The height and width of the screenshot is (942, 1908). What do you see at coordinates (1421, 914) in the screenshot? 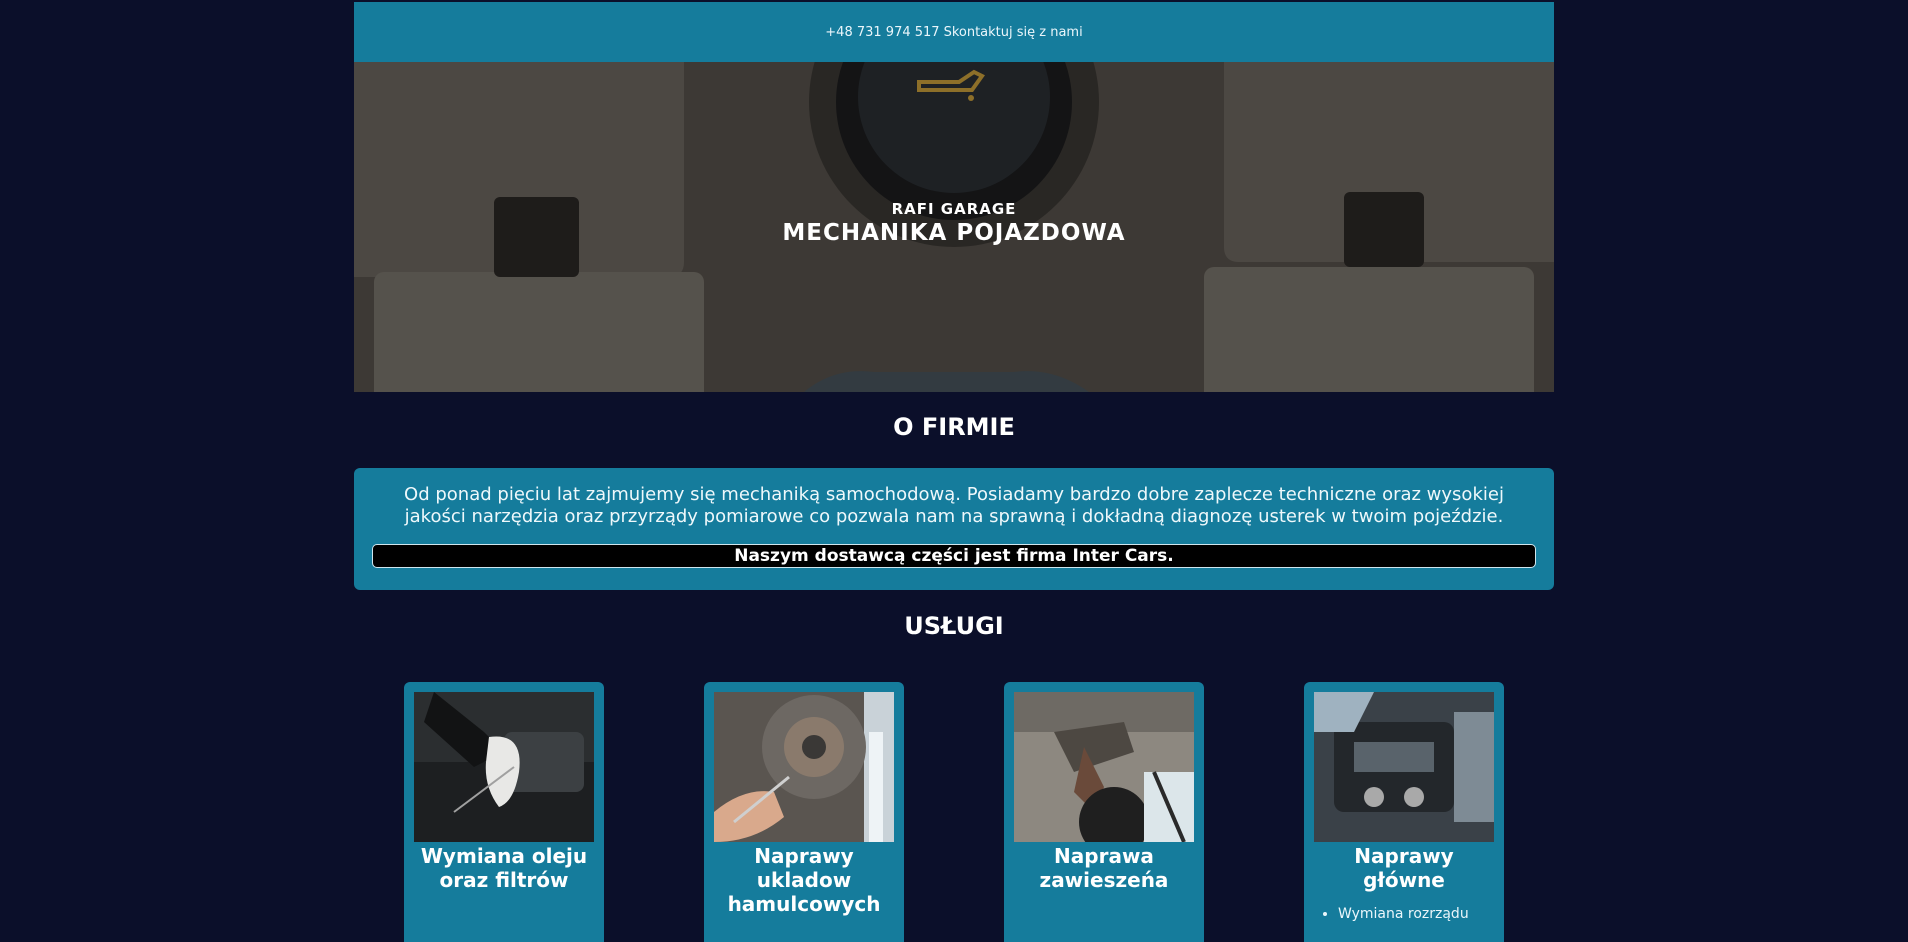
I see `service-item: Wymiana rozrządu` at bounding box center [1421, 914].